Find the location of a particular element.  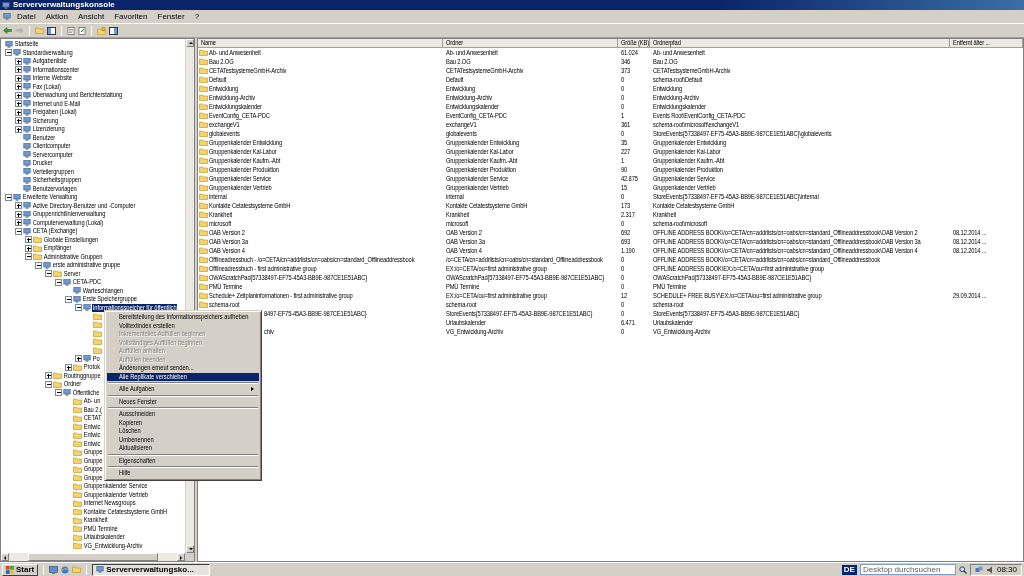

back-icon is located at coordinates (7, 30).